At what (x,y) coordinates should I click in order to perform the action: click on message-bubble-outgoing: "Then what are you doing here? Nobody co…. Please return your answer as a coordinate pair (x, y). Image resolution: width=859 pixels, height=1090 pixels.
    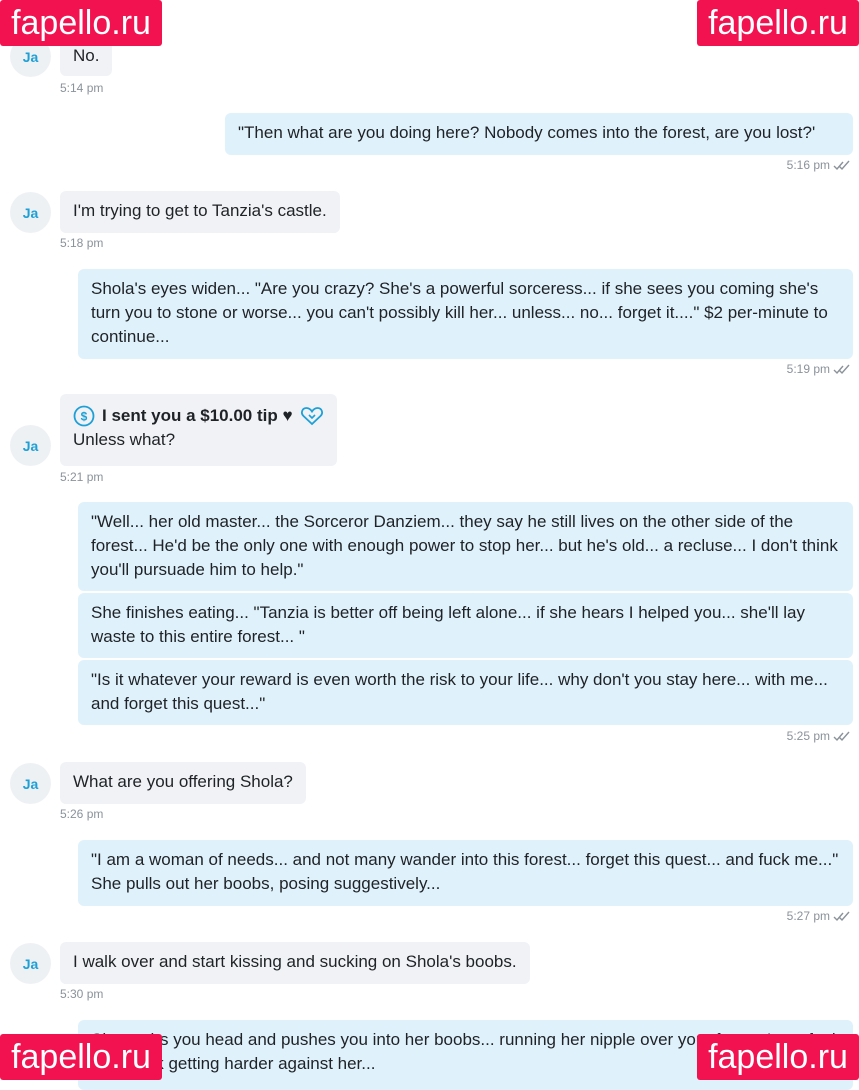
    Looking at the image, I should click on (539, 134).